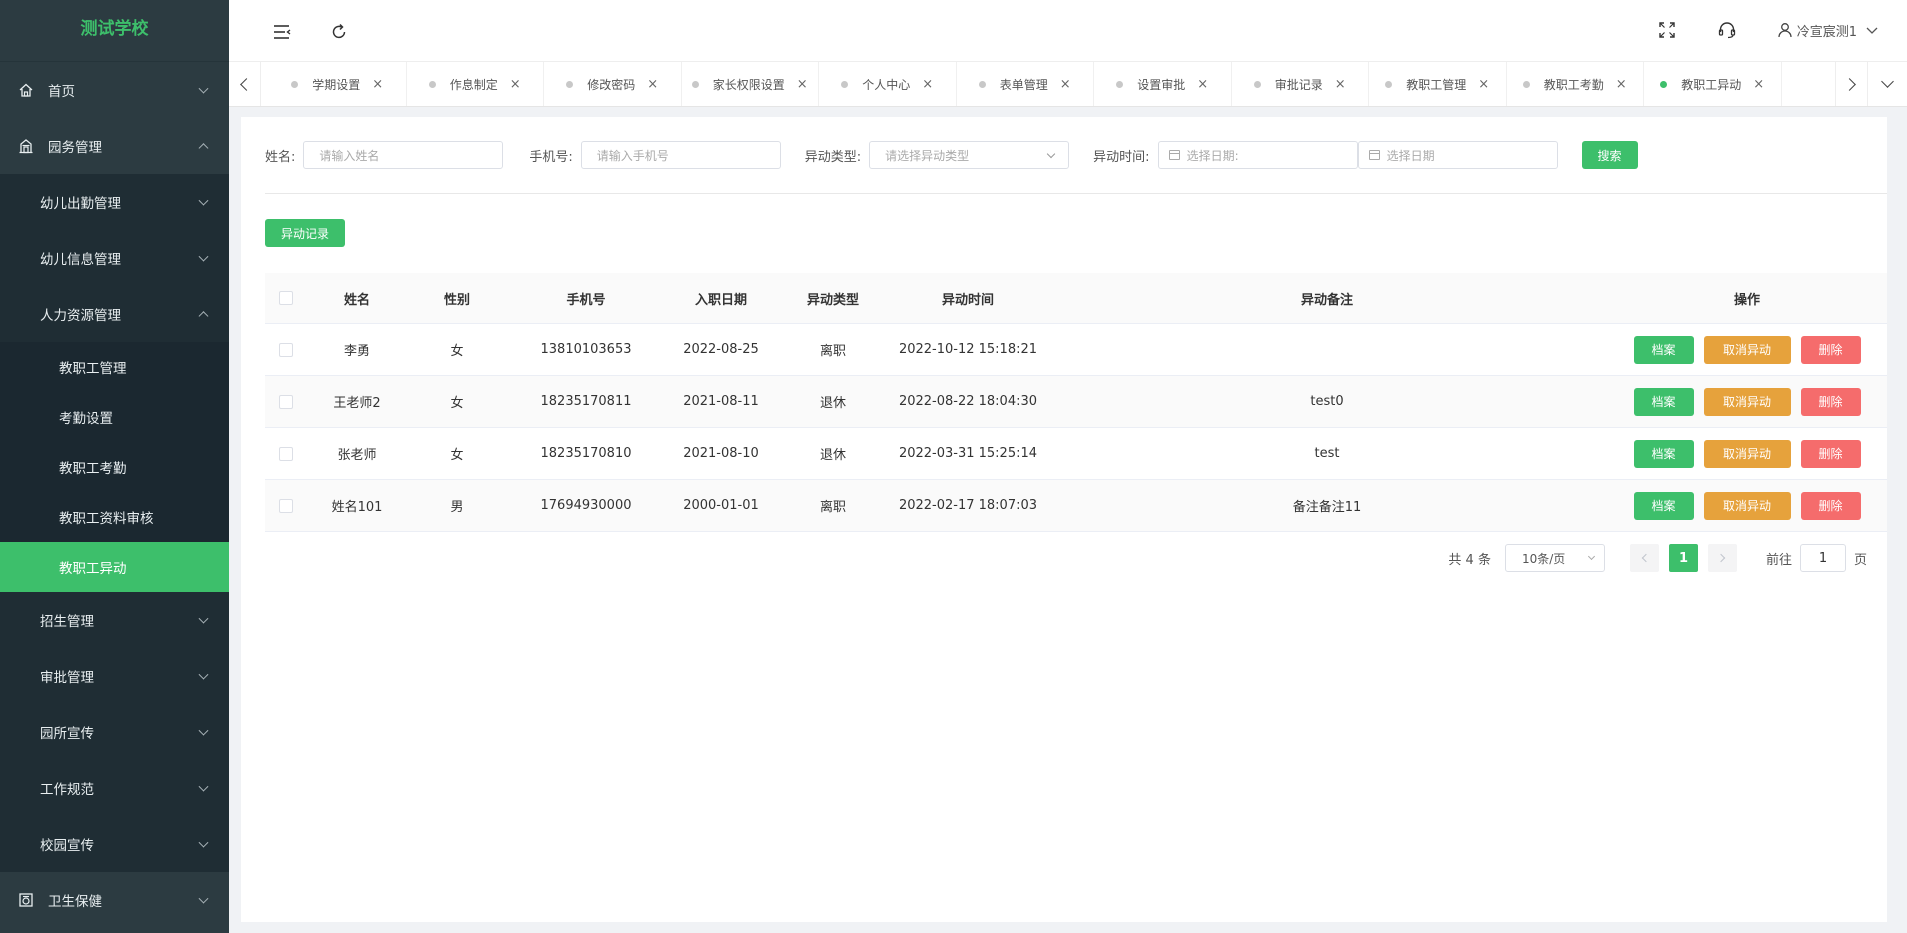 The height and width of the screenshot is (933, 1907). What do you see at coordinates (114, 900) in the screenshot?
I see `sidebar-item-health: 卫生保健` at bounding box center [114, 900].